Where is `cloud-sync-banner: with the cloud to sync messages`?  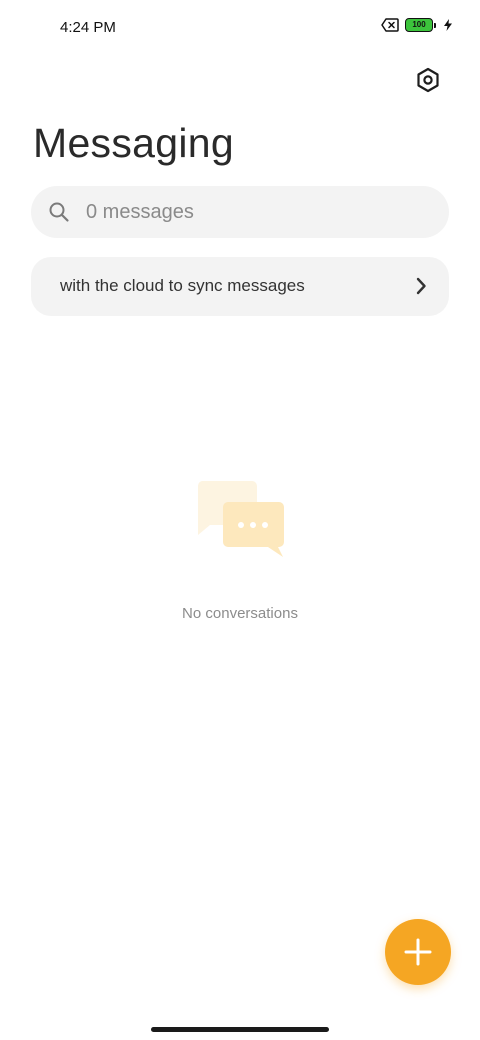 cloud-sync-banner: with the cloud to sync messages is located at coordinates (240, 286).